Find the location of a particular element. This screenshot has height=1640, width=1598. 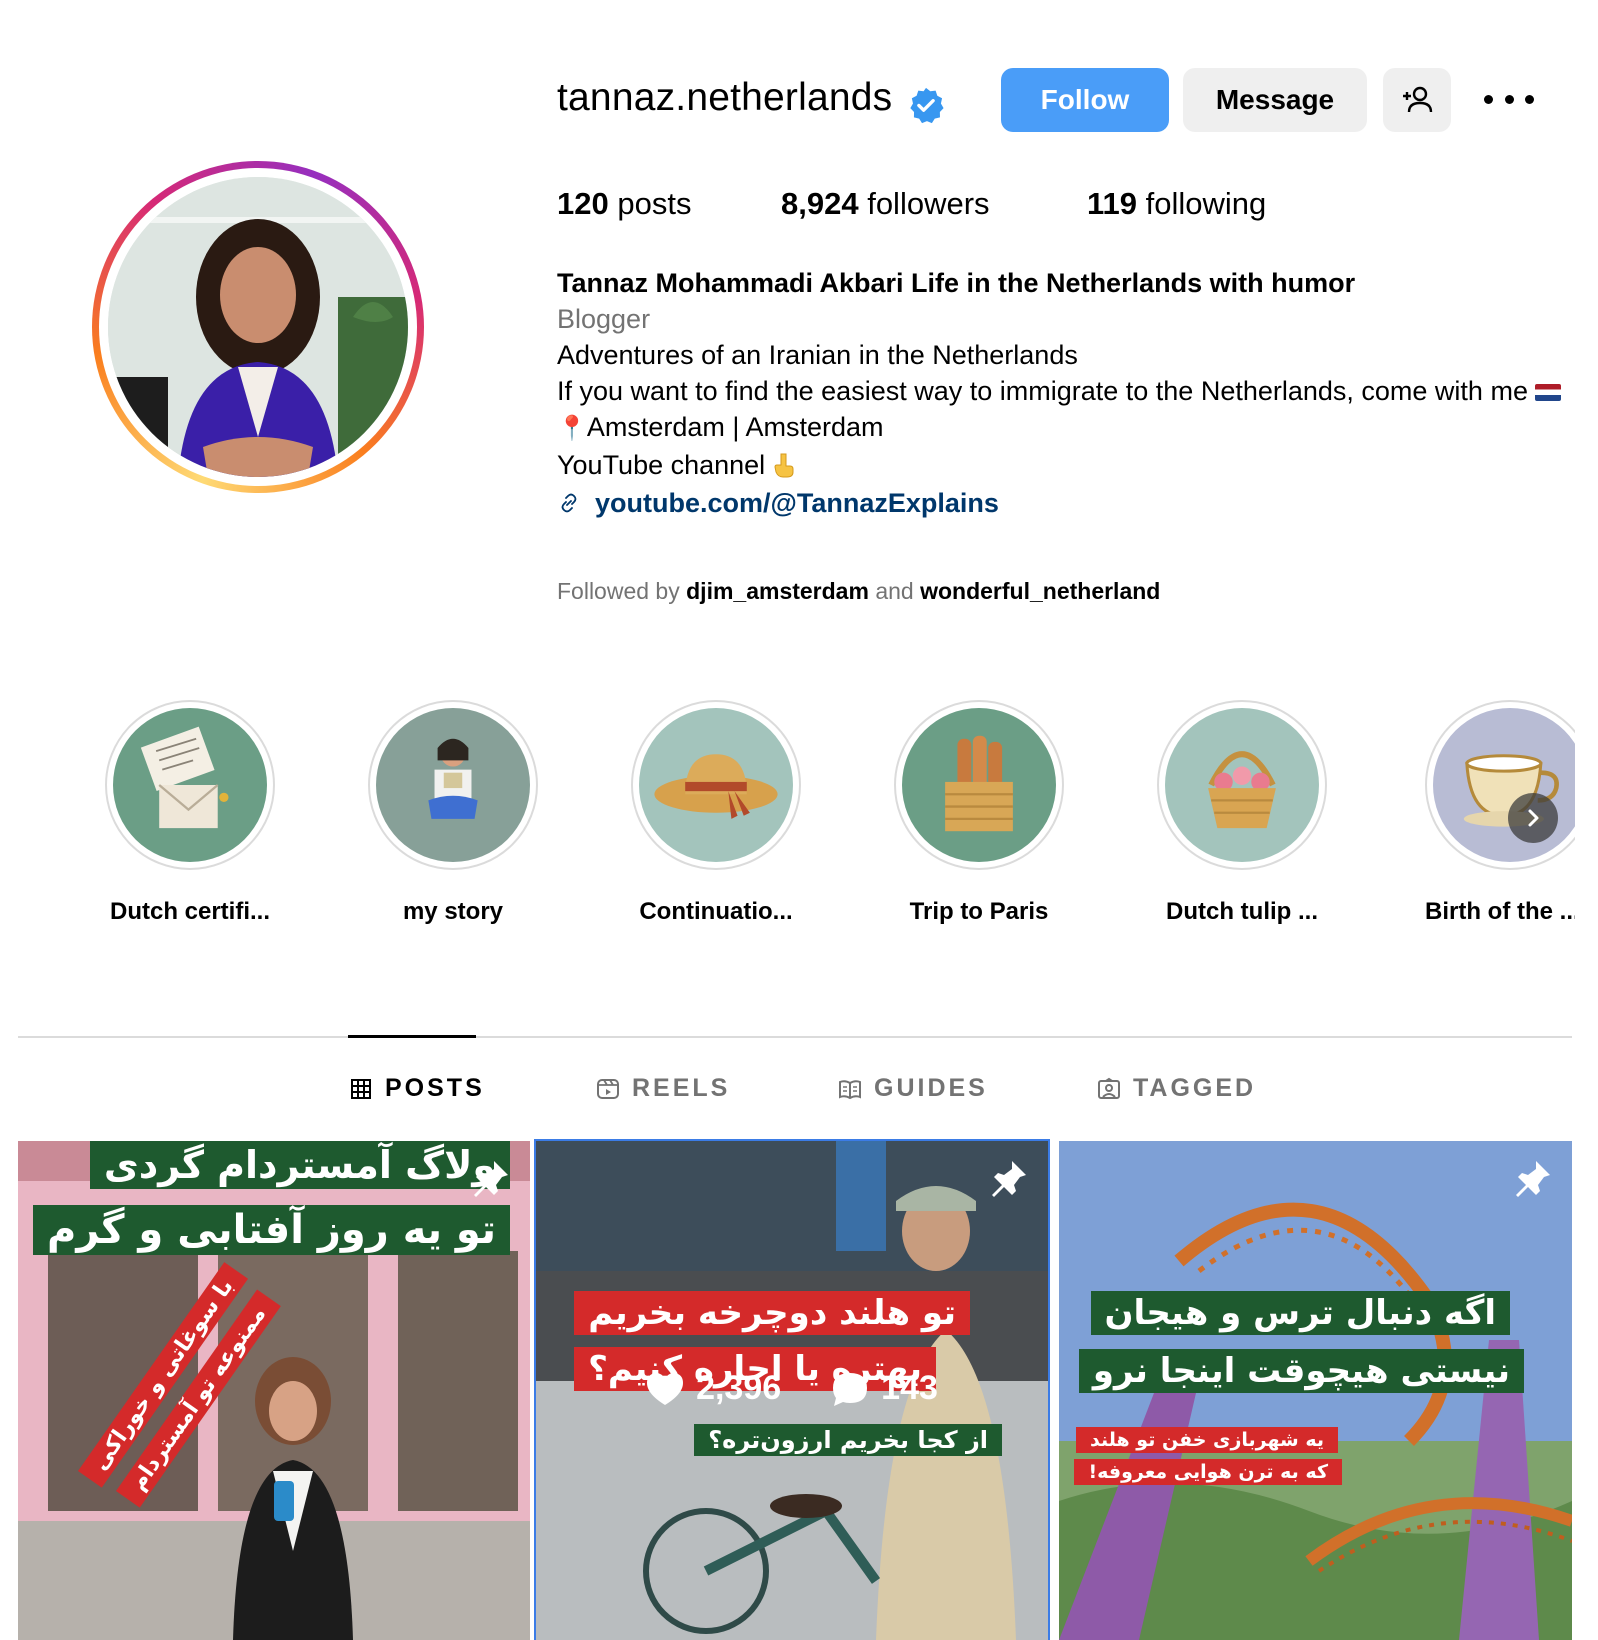

highlights-next-button is located at coordinates (1533, 818).